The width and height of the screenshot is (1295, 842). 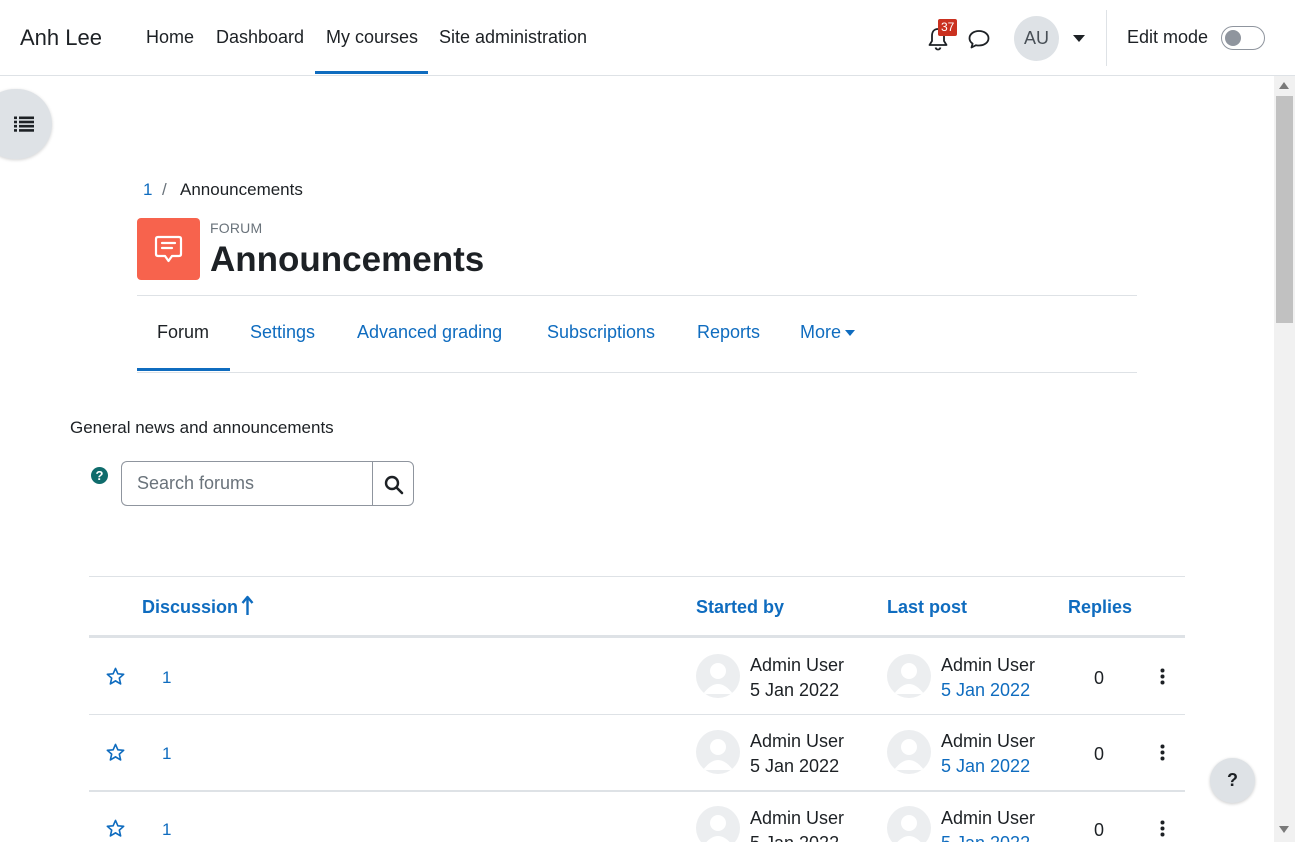 I want to click on column-header-replies: Replies, so click(x=1100, y=607).